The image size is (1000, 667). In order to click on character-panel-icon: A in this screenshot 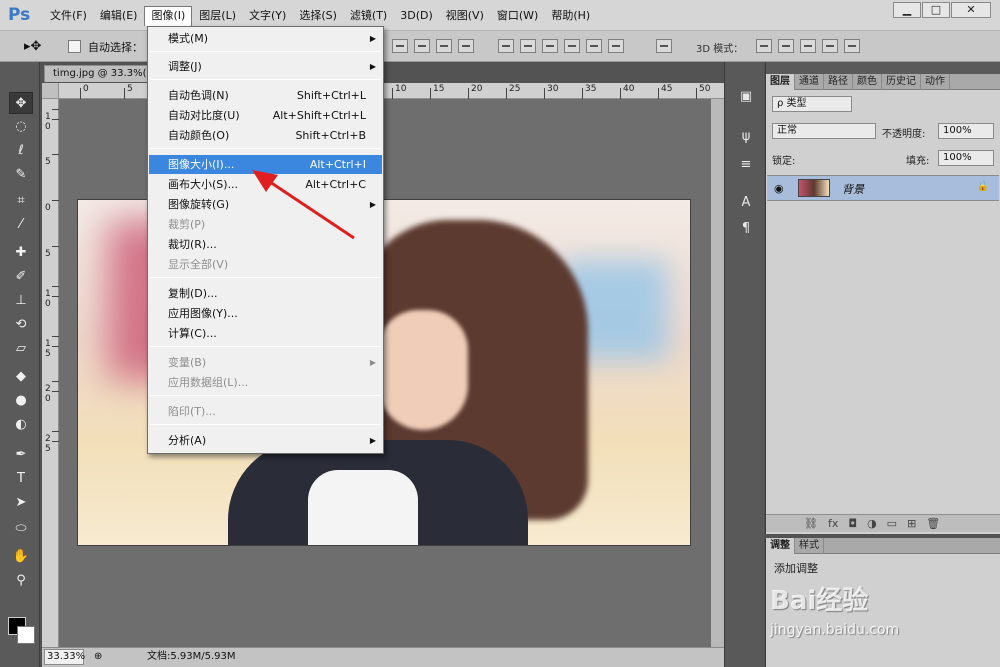, I will do `click(746, 203)`.